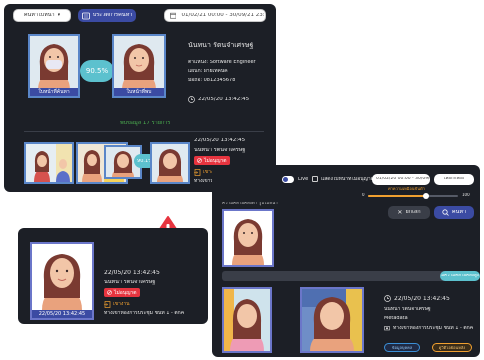 This screenshot has height=360, width=484. What do you see at coordinates (144, 313) in the screenshot?
I see `alert-location: ทางเข้าห้องการประชุม ชั้นที่ 1 - ตึกA` at bounding box center [144, 313].